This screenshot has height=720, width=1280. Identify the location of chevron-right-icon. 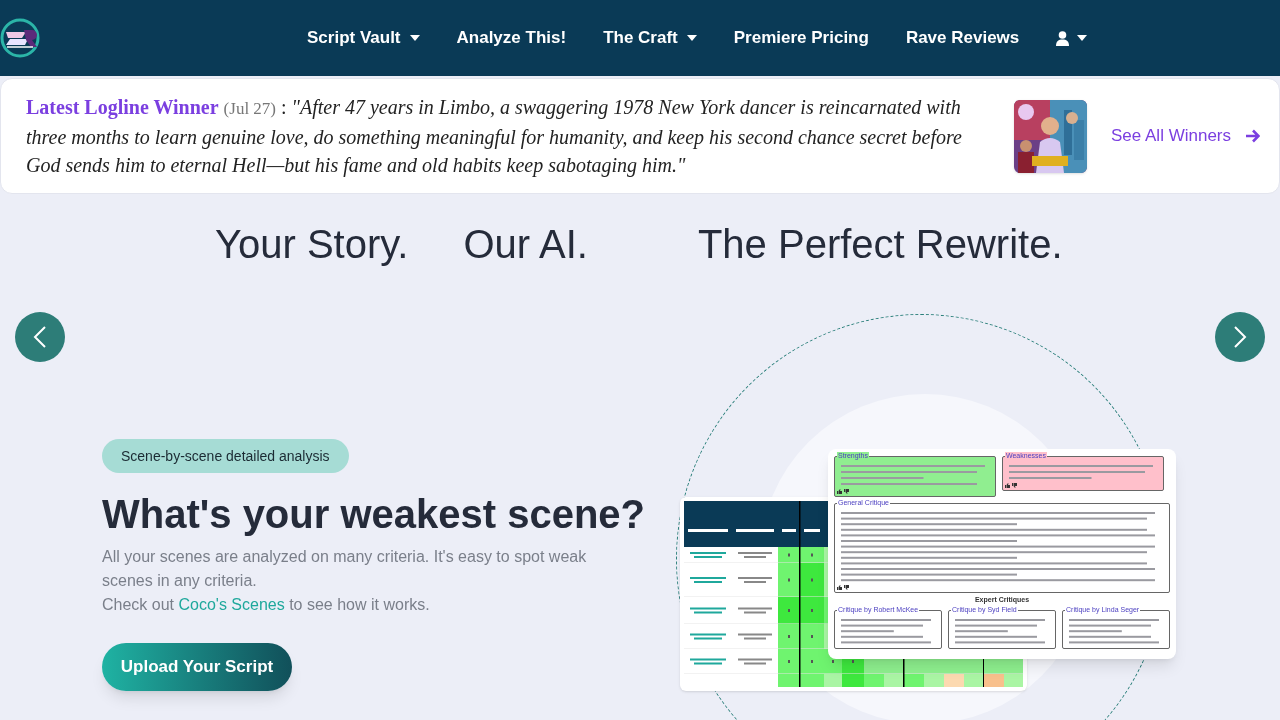
(1240, 337).